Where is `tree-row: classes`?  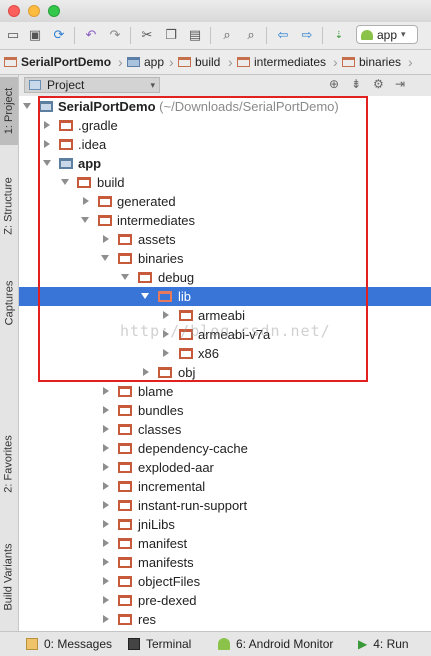
tree-row: classes is located at coordinates (225, 429).